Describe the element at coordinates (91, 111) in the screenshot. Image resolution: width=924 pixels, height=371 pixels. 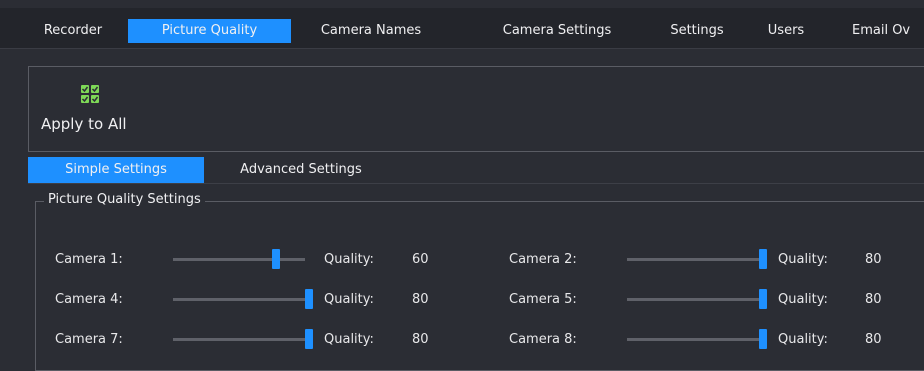
I see `apply-to-all-button: Apply to All` at that location.